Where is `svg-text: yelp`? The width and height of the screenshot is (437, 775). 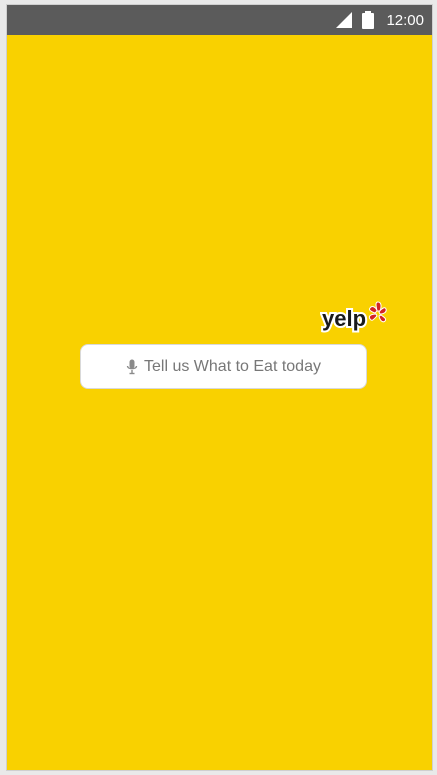 svg-text: yelp is located at coordinates (344, 318).